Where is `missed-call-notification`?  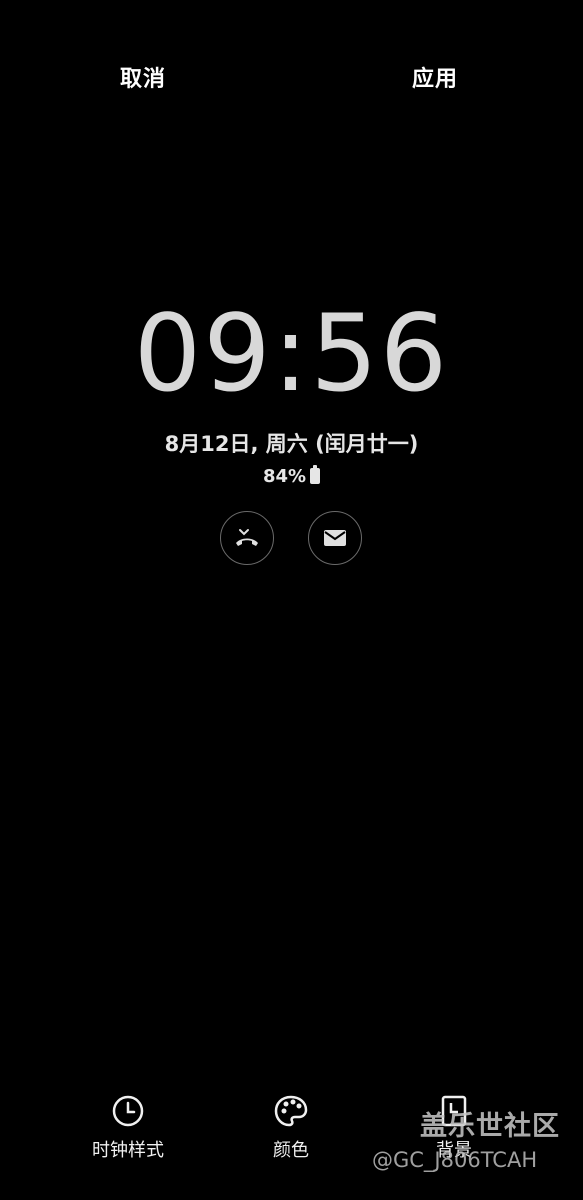
missed-call-notification is located at coordinates (247, 538).